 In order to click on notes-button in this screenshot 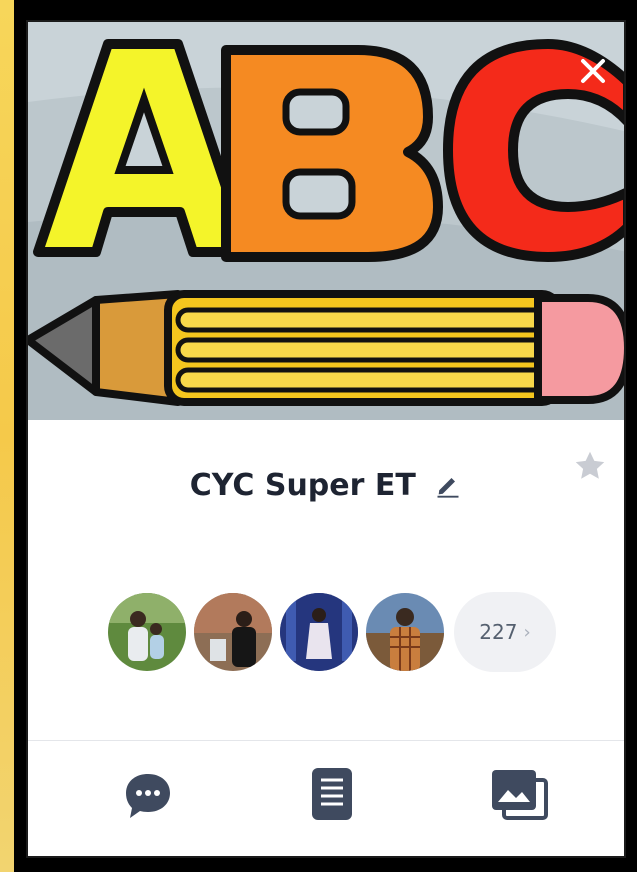, I will do `click(332, 797)`.